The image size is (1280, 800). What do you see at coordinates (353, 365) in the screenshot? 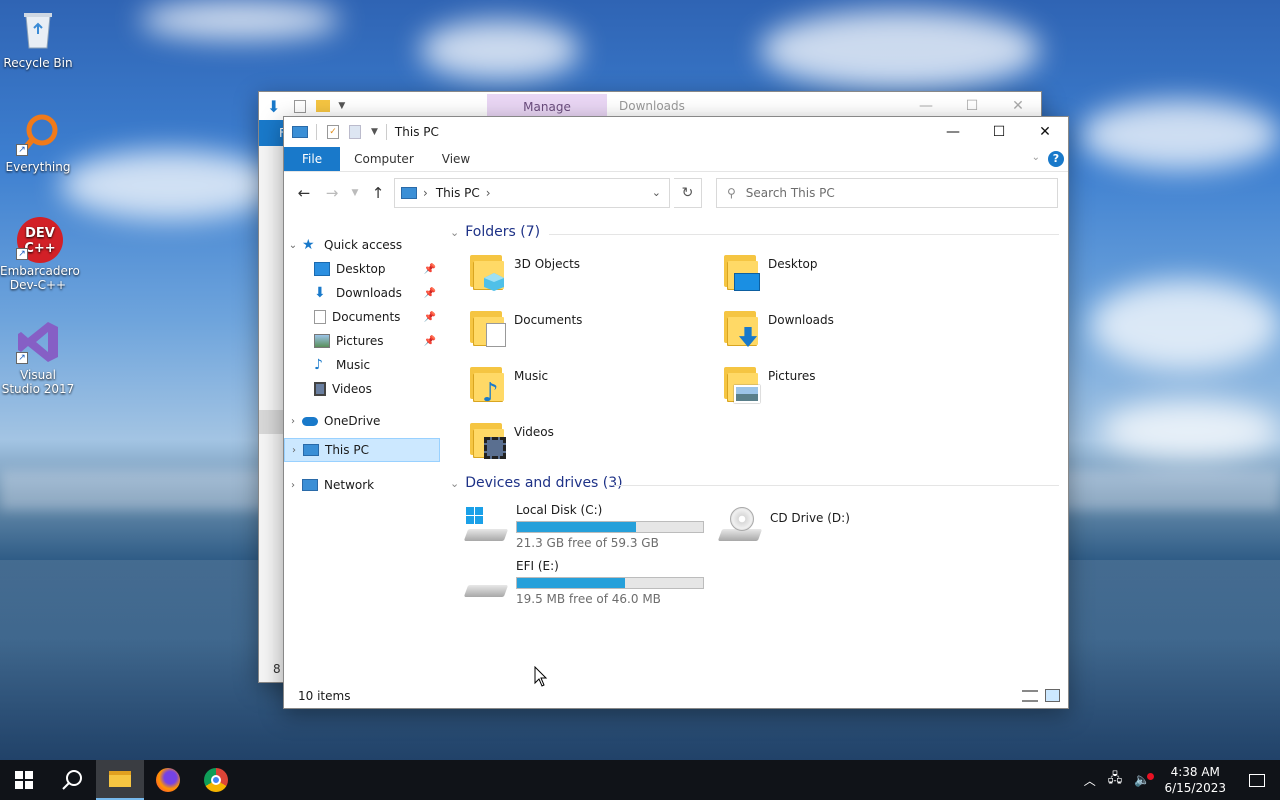
I see `tree-label: Music` at bounding box center [353, 365].